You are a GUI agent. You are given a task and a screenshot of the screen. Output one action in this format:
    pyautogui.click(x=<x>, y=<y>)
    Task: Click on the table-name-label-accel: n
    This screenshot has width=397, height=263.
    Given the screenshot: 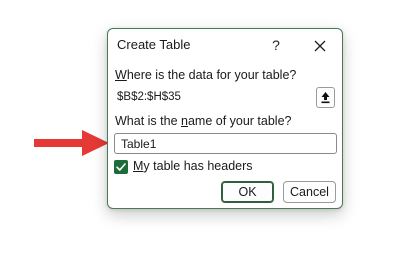 What is the action you would take?
    pyautogui.click(x=184, y=121)
    